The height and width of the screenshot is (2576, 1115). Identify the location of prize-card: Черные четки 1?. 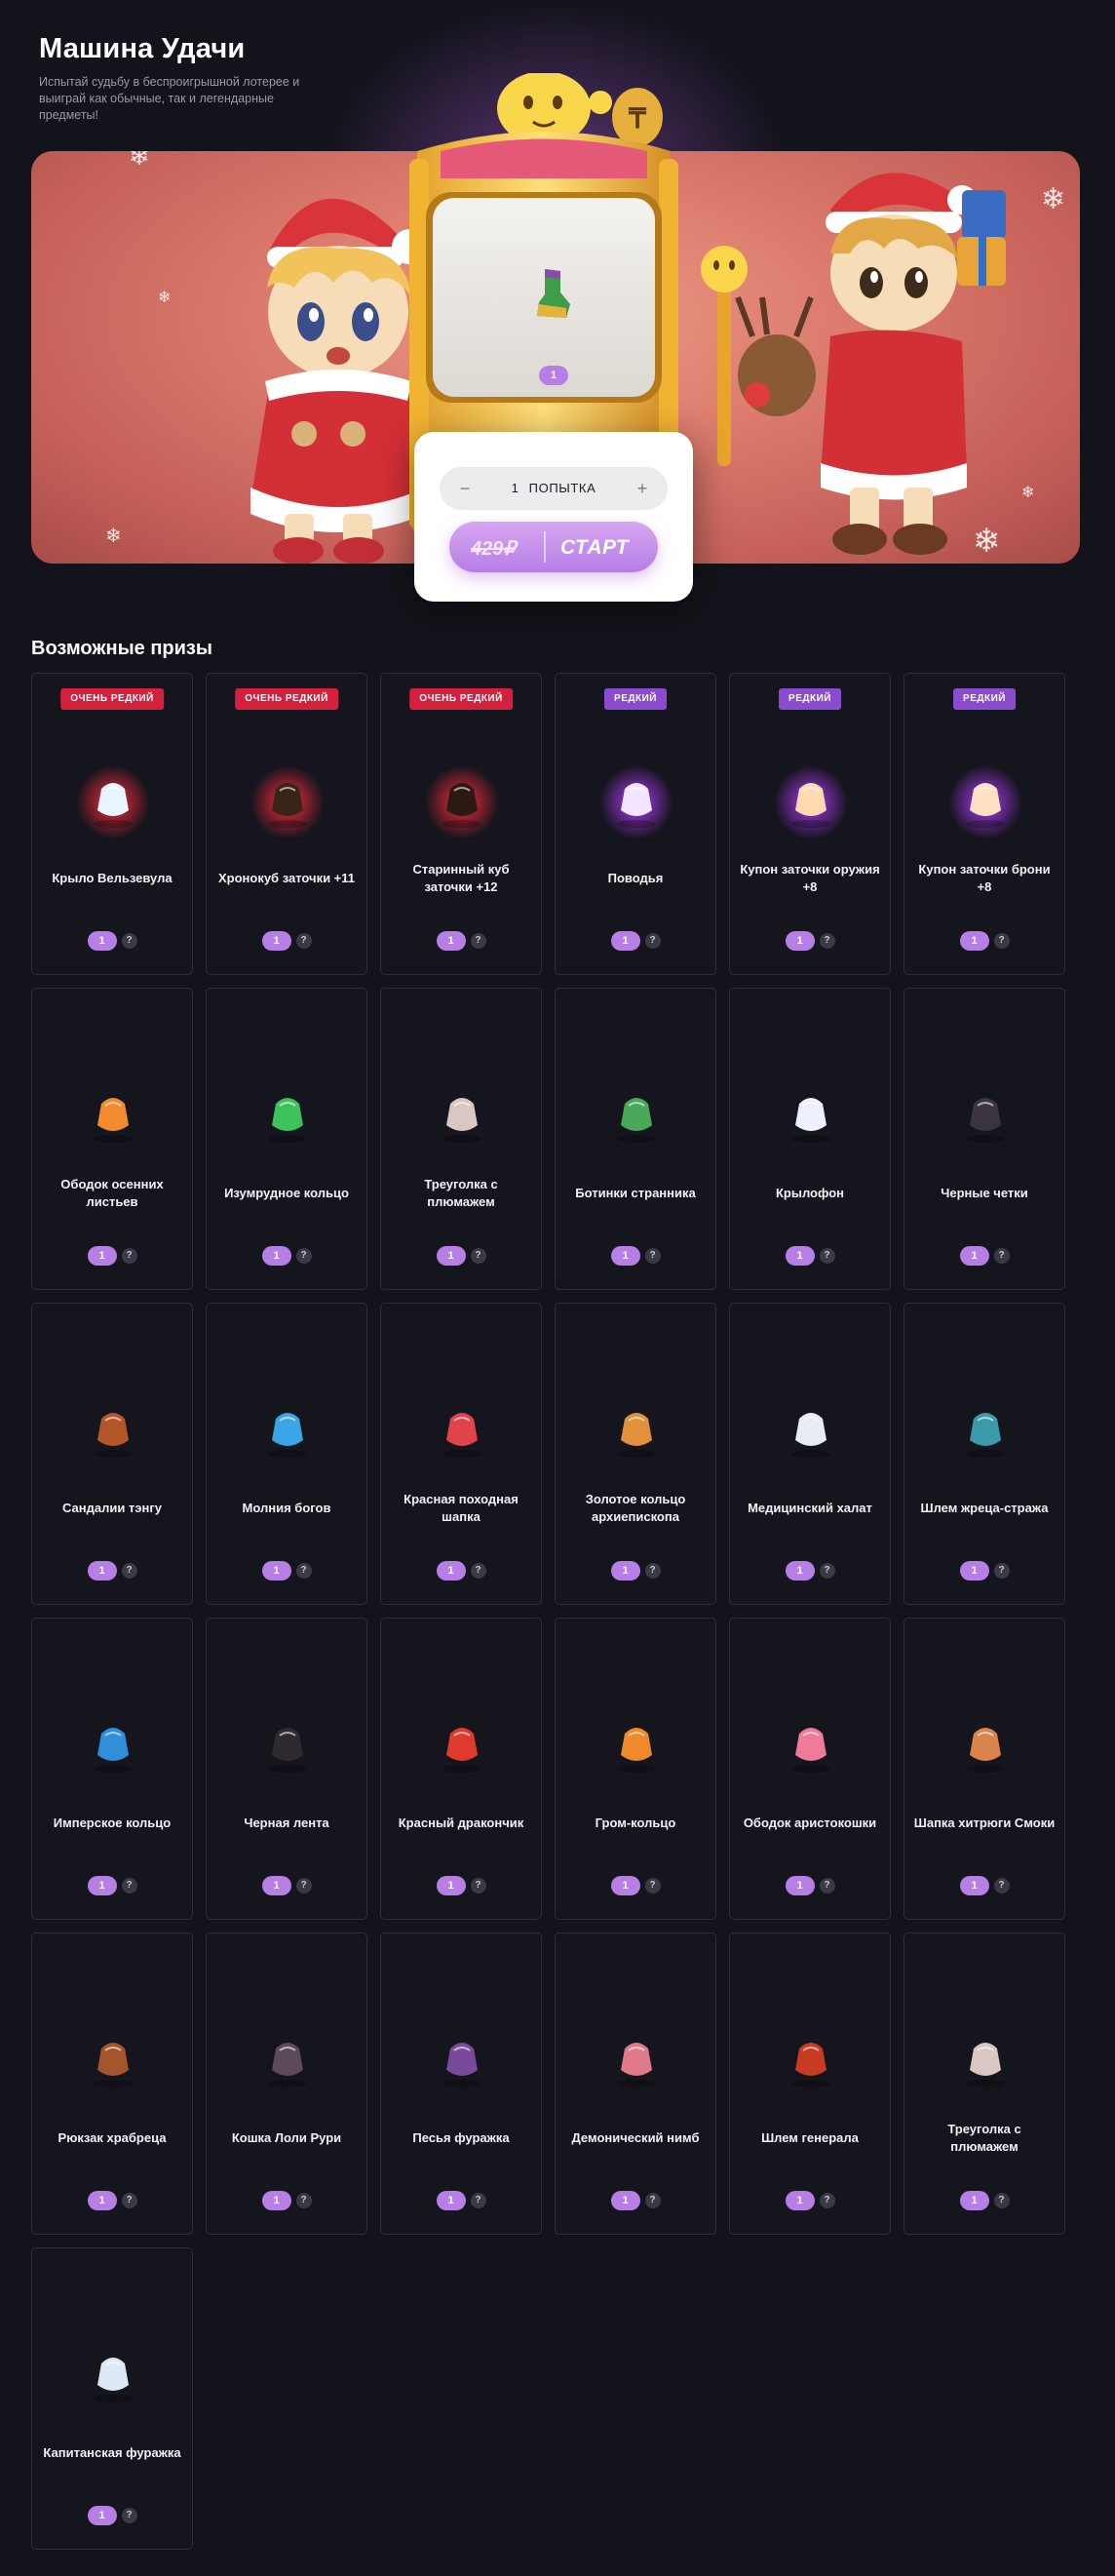
(984, 1139).